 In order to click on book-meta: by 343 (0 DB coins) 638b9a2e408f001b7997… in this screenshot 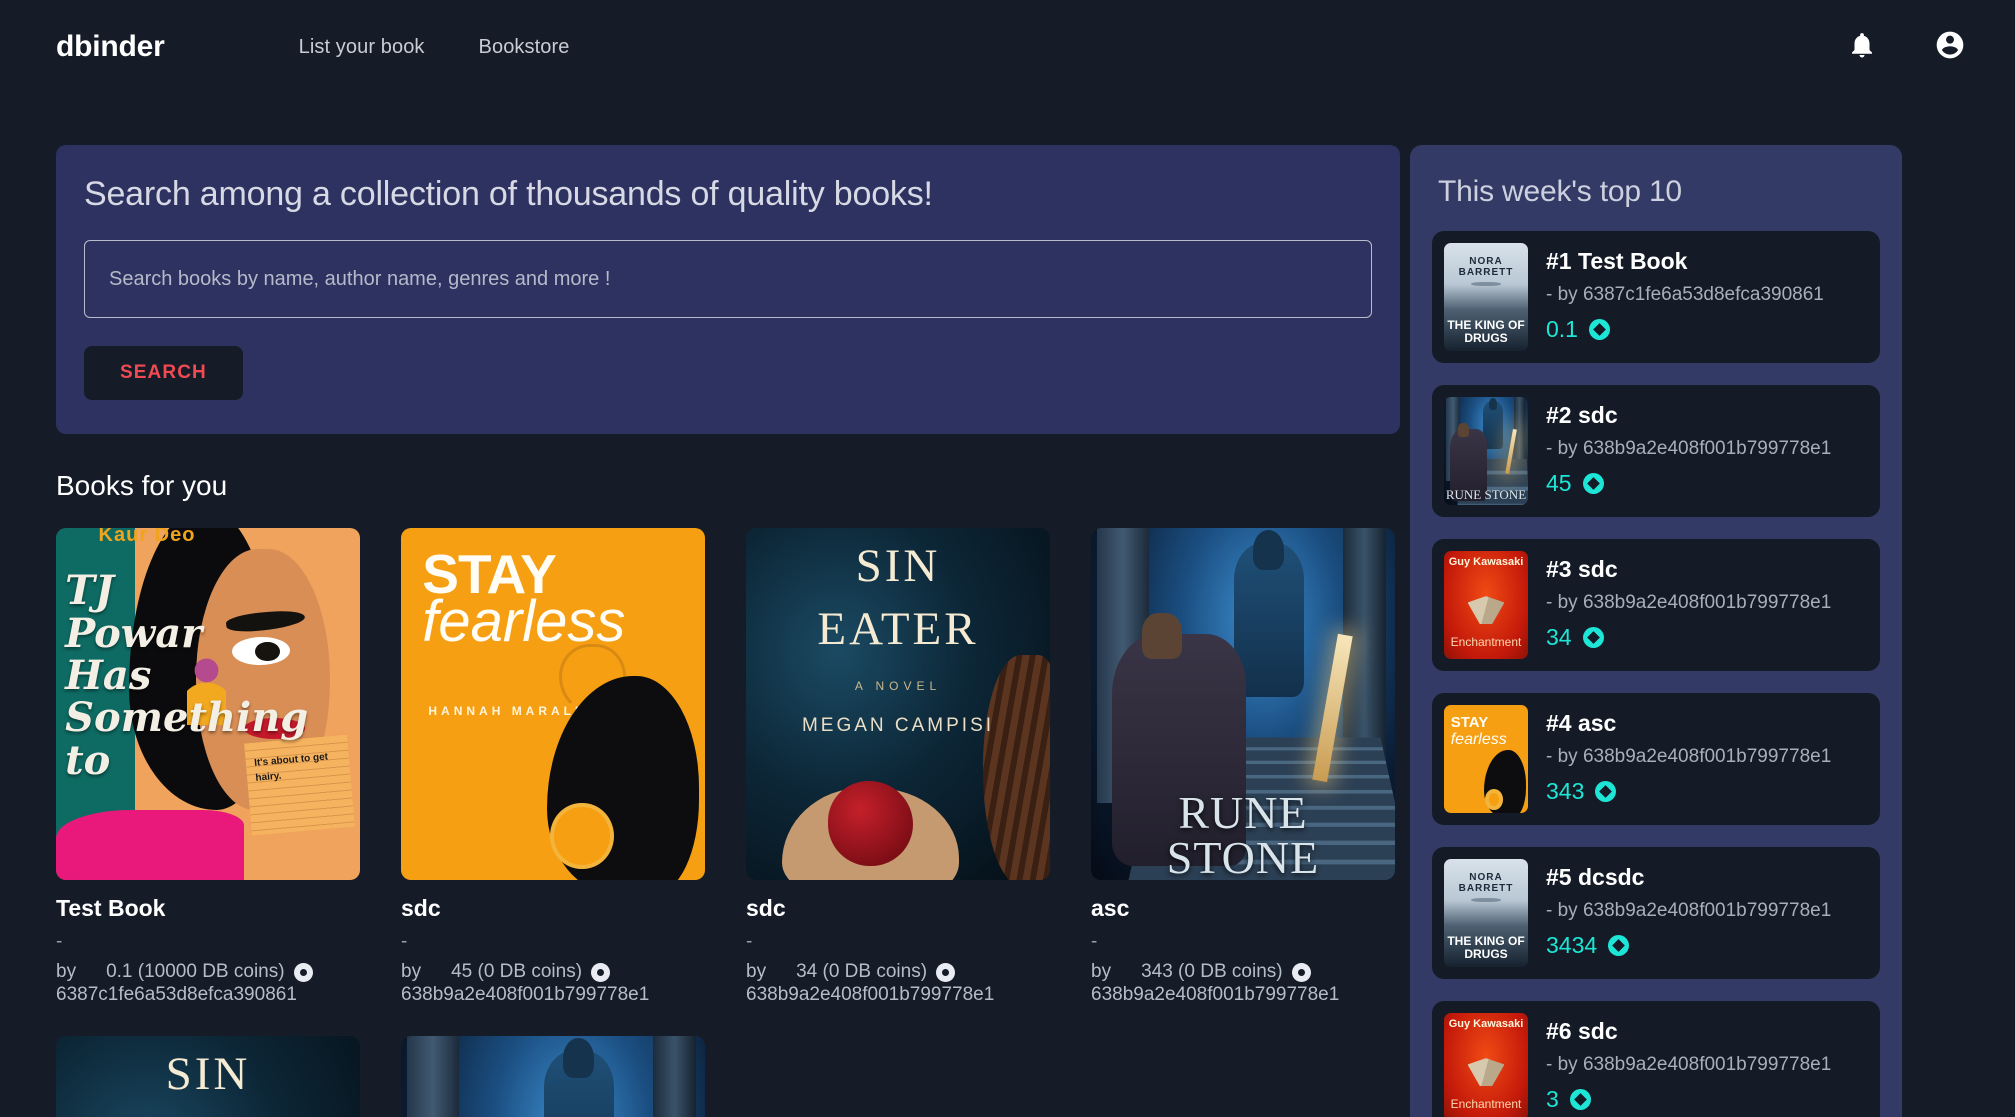, I will do `click(1243, 983)`.